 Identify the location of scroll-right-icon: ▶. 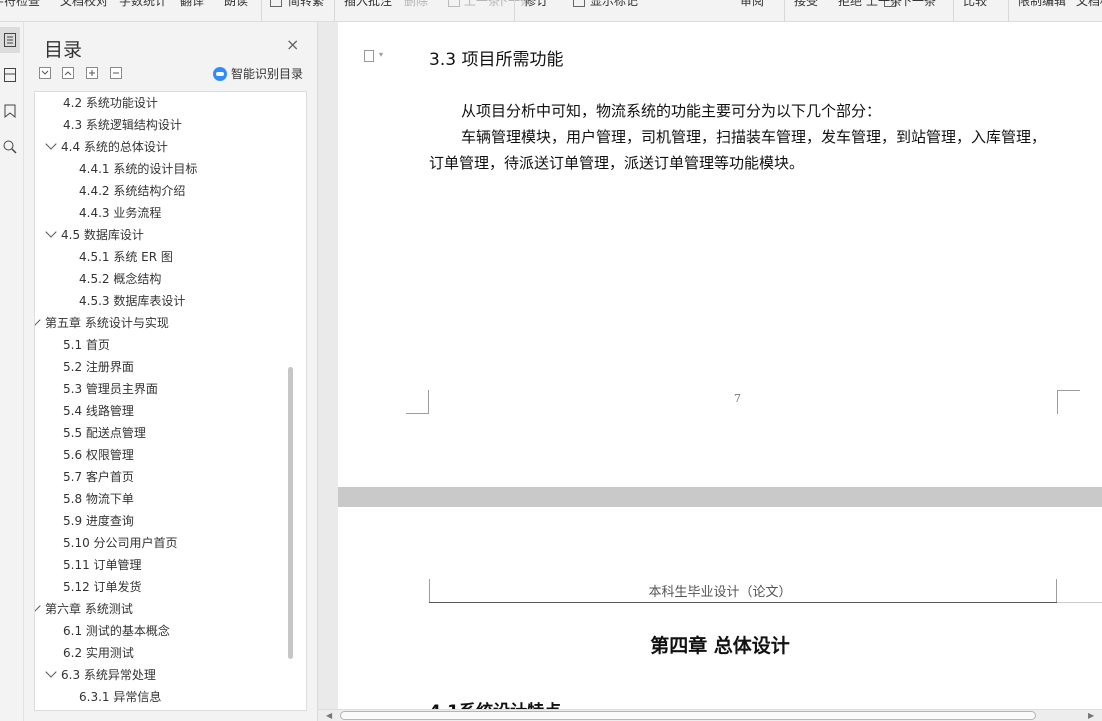
(1091, 715).